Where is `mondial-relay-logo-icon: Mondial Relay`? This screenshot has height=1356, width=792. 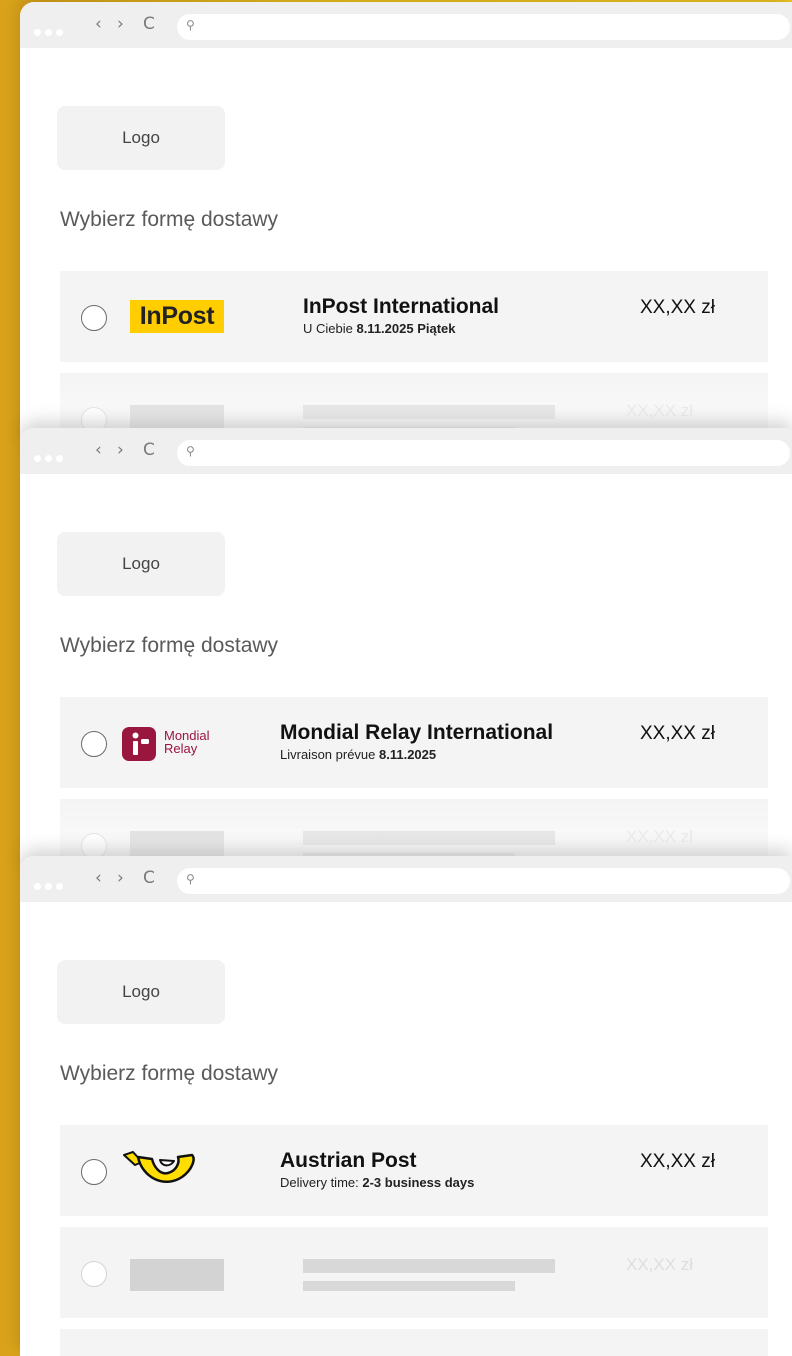
mondial-relay-logo-icon: Mondial Relay is located at coordinates (177, 745).